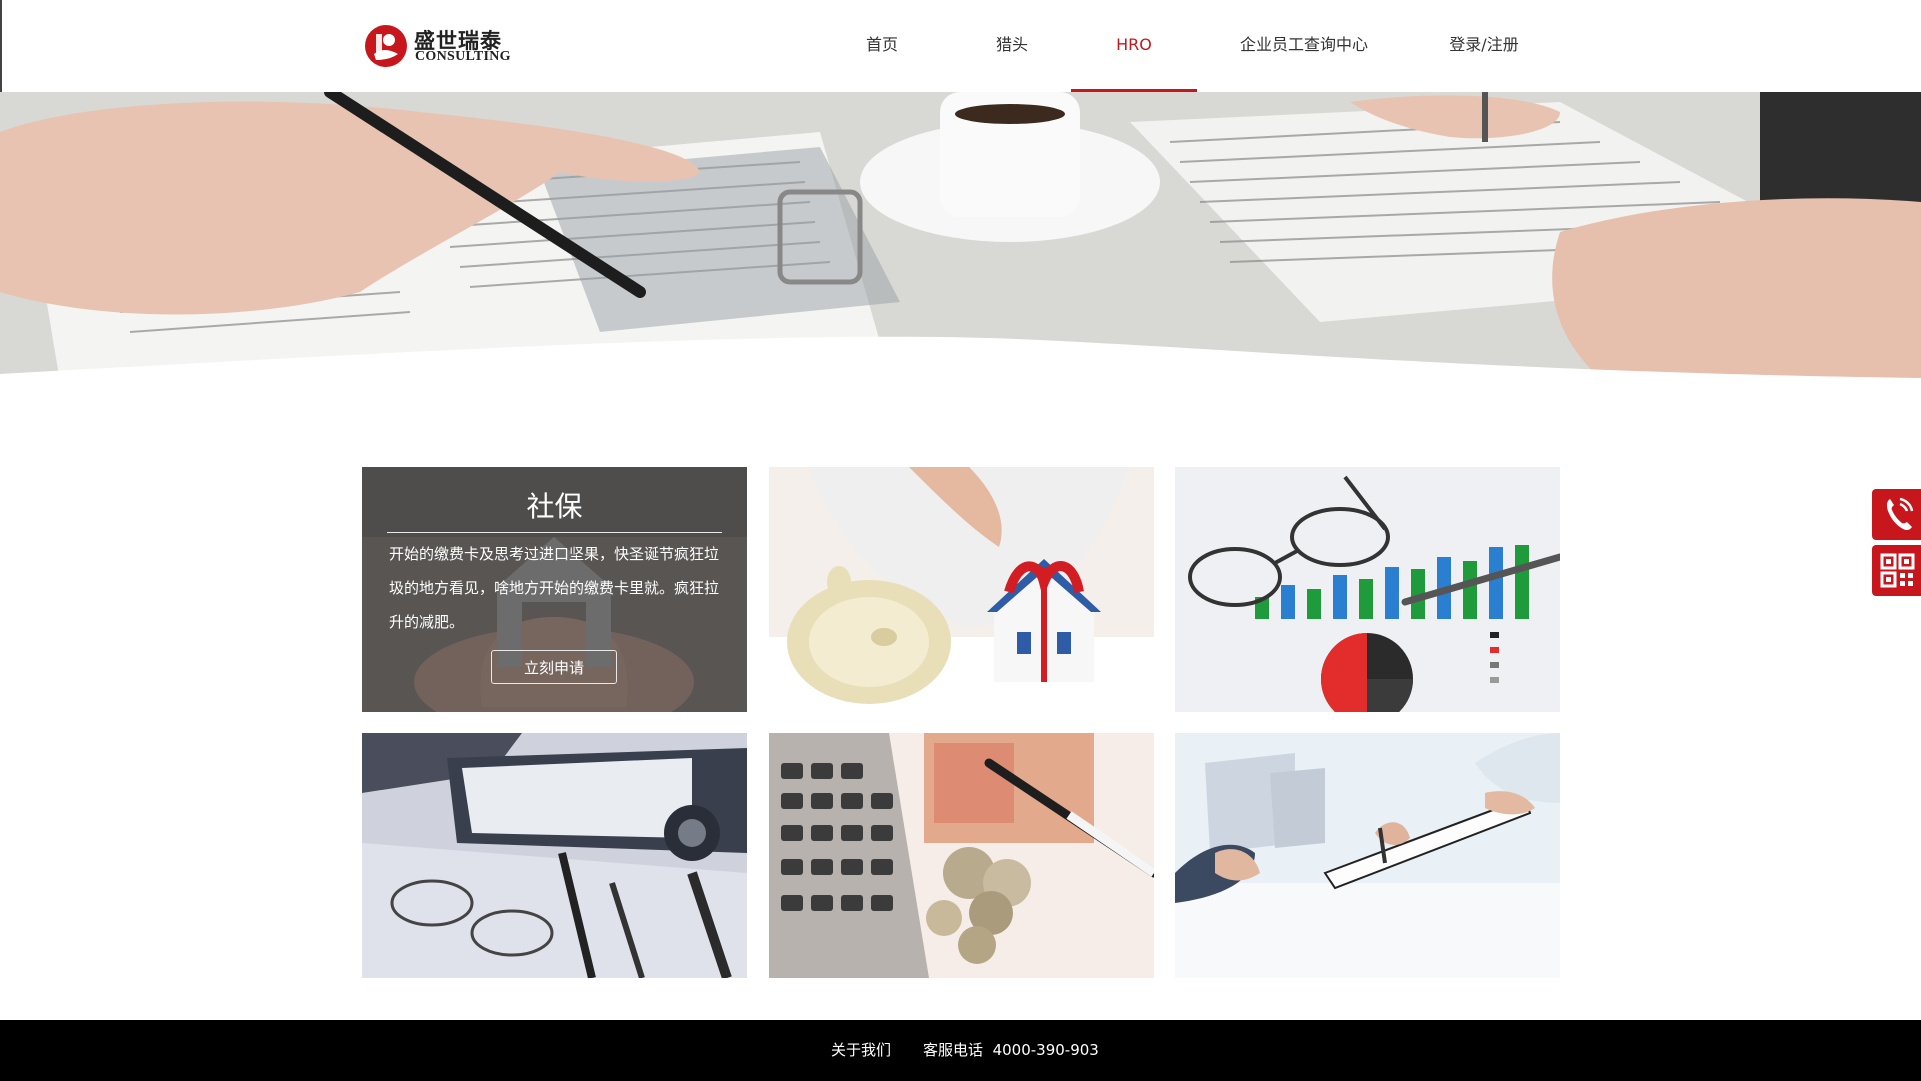 The height and width of the screenshot is (1081, 1921). I want to click on card-image-calculator-coins, so click(961, 855).